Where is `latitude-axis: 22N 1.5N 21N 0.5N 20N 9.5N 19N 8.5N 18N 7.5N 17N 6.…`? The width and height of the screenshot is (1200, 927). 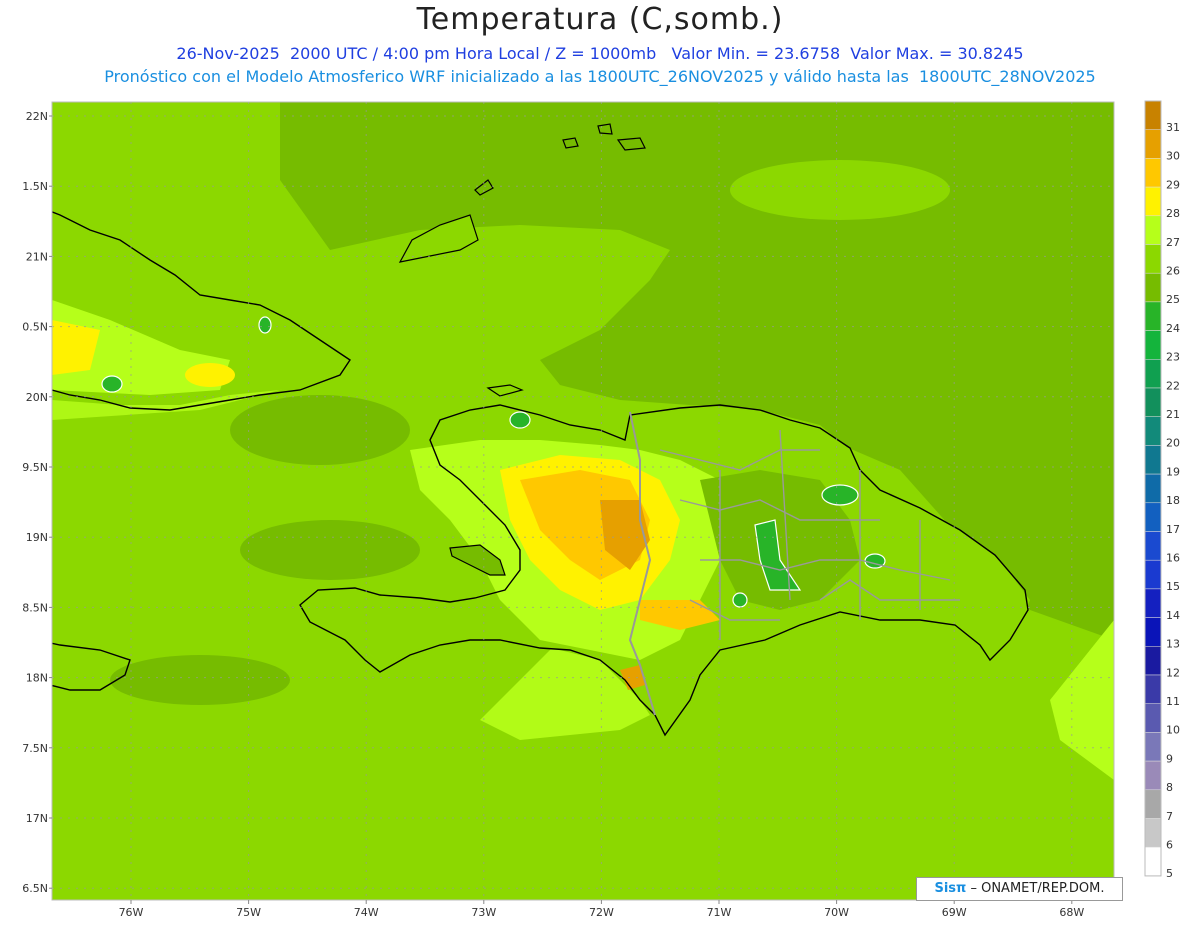
latitude-axis: 22N 1.5N 21N 0.5N 20N 9.5N 19N 8.5N 18N 7.5N 17N 6.… is located at coordinates (37, 502).